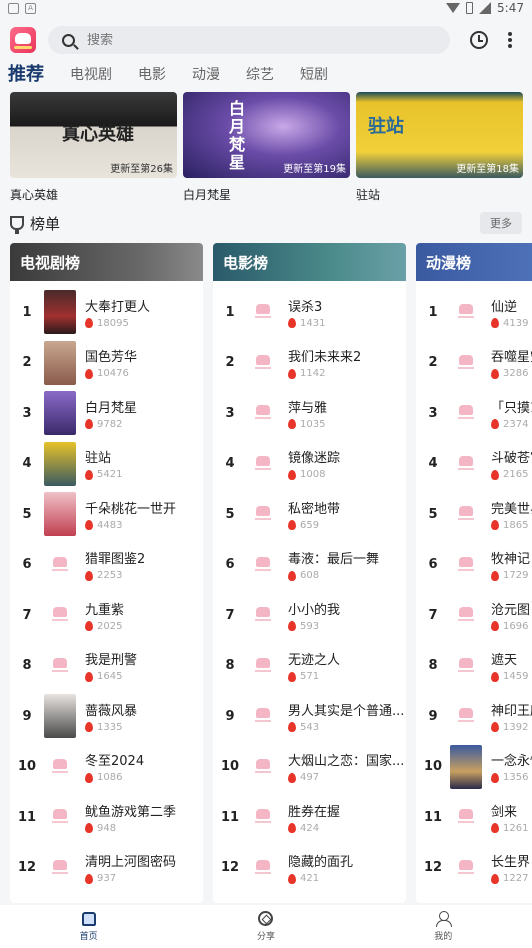 The width and height of the screenshot is (532, 948). Describe the element at coordinates (91, 76) in the screenshot. I see `tab-tv: 电视剧` at that location.